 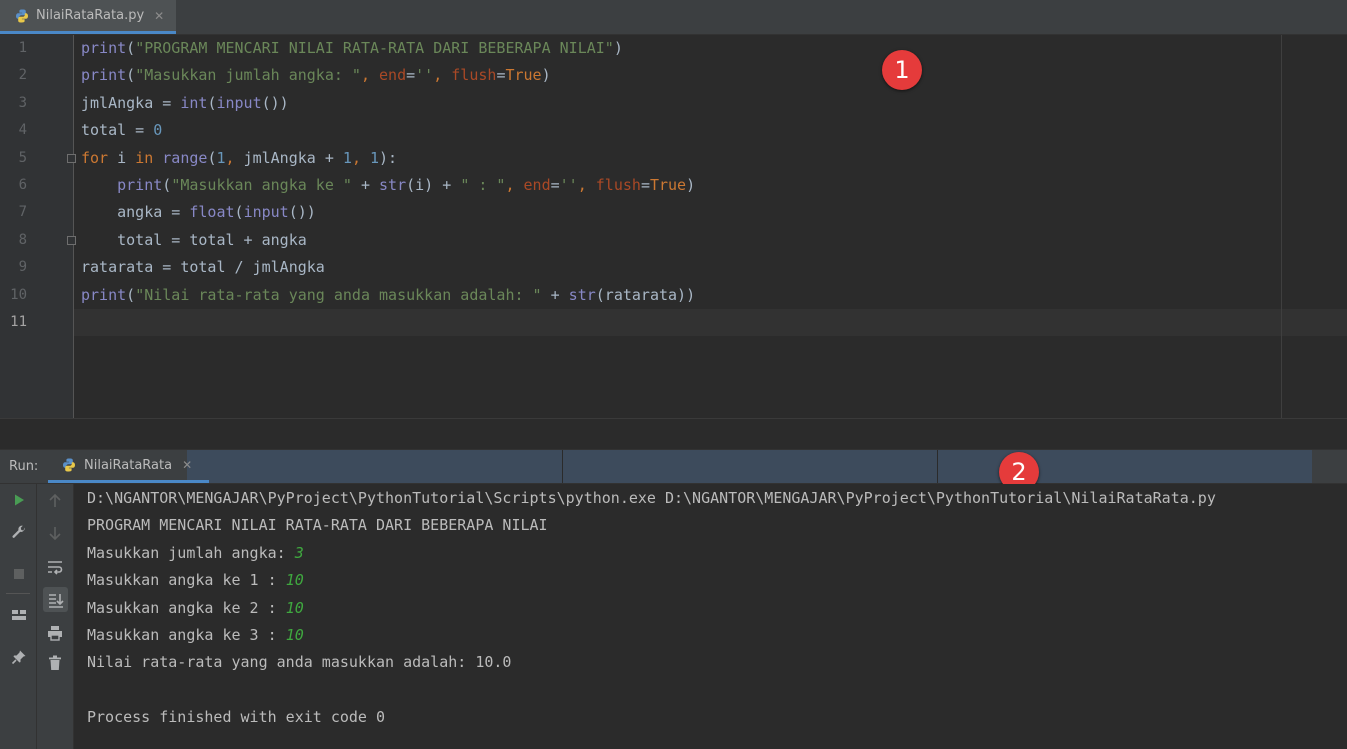 I want to click on pin-icon, so click(x=19, y=657).